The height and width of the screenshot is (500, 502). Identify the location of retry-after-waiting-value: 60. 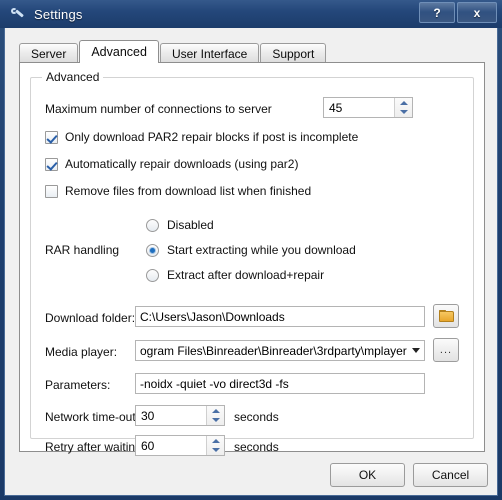
(171, 445).